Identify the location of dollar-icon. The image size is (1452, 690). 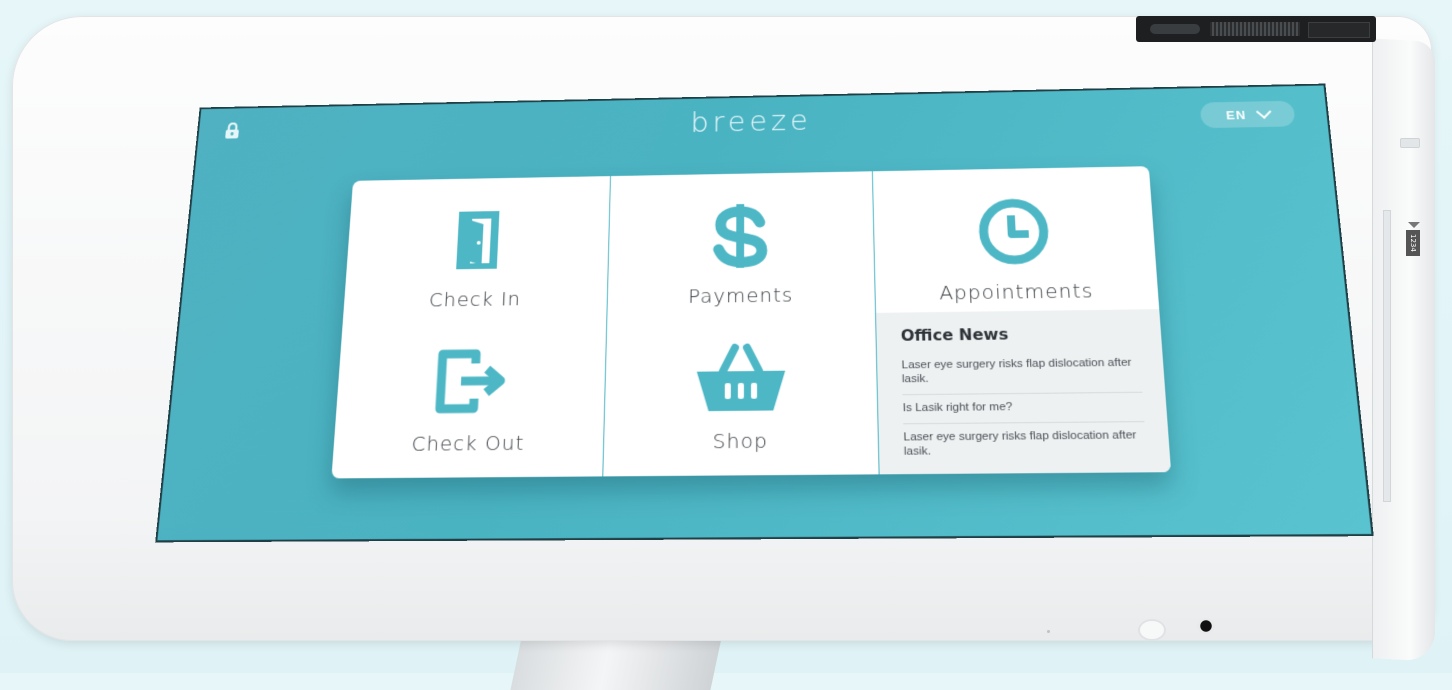
(740, 236).